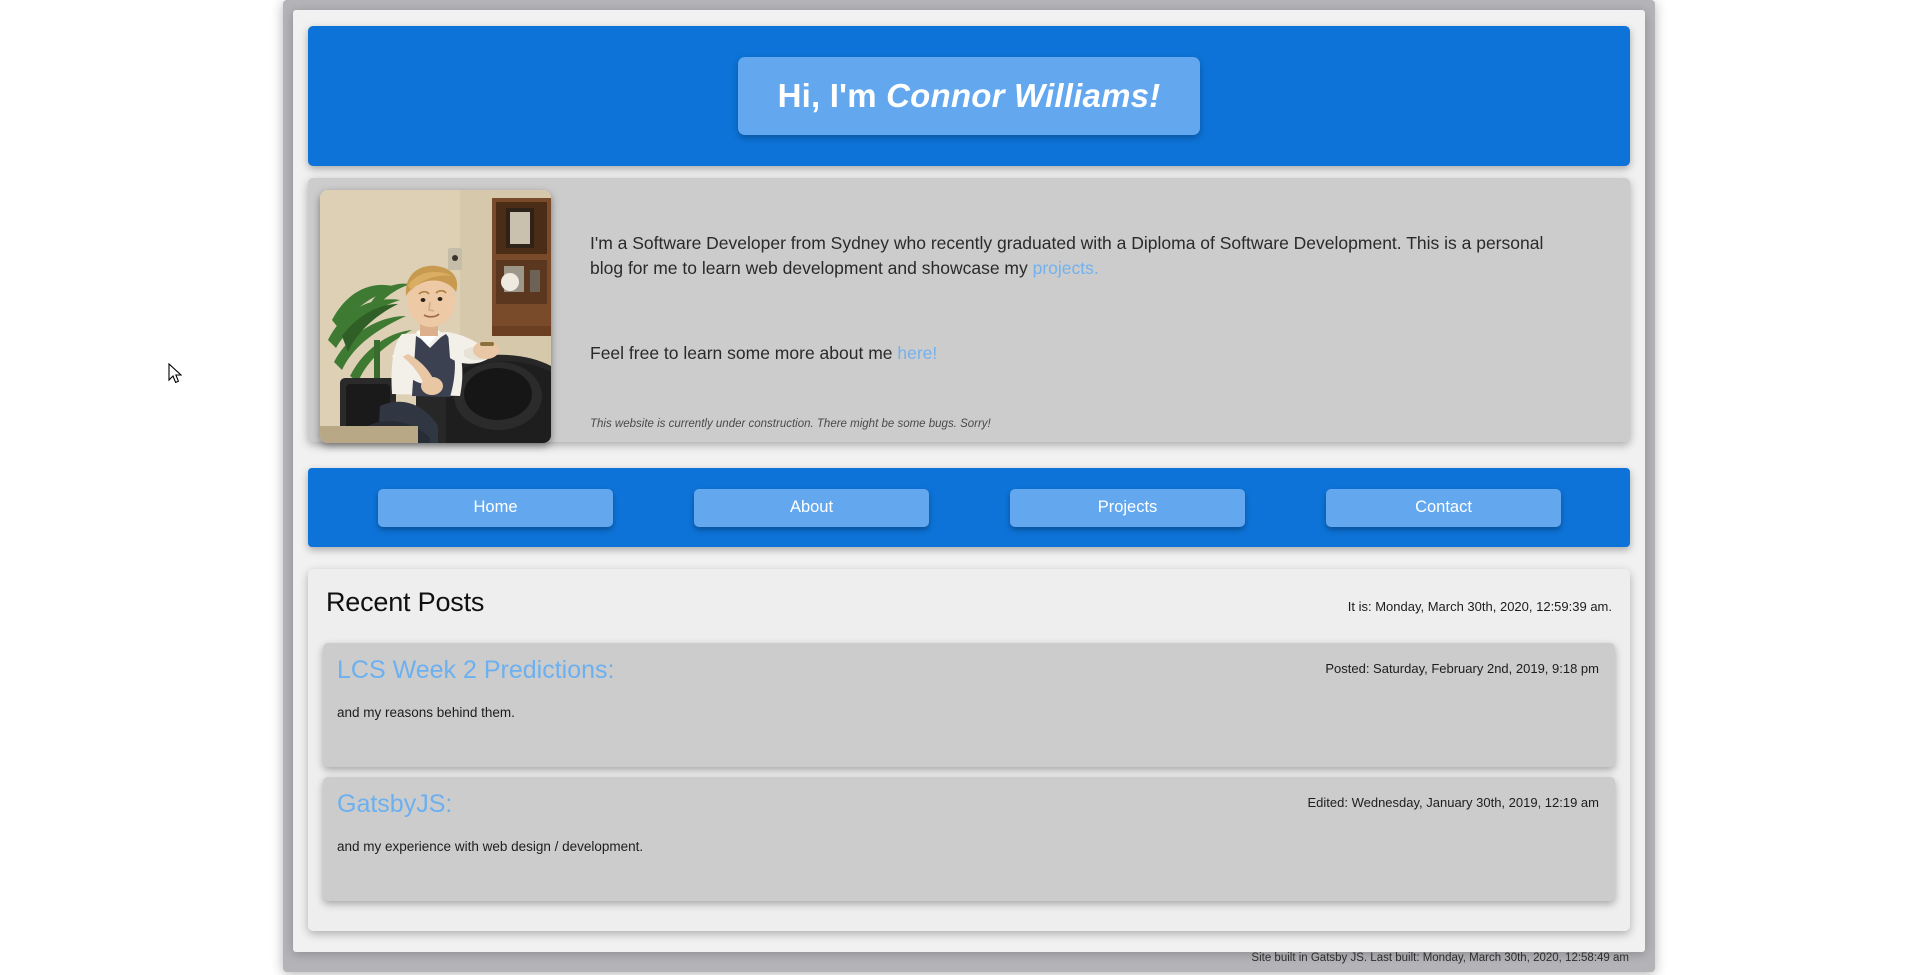 Image resolution: width=1920 pixels, height=975 pixels. I want to click on nav-item-home-label: Home, so click(495, 507).